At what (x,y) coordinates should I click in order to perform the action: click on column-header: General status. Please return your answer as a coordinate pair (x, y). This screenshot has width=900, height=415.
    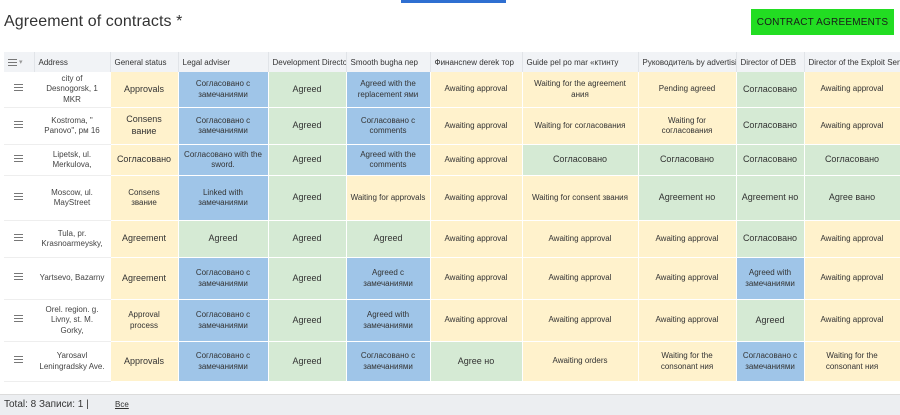
    Looking at the image, I should click on (144, 62).